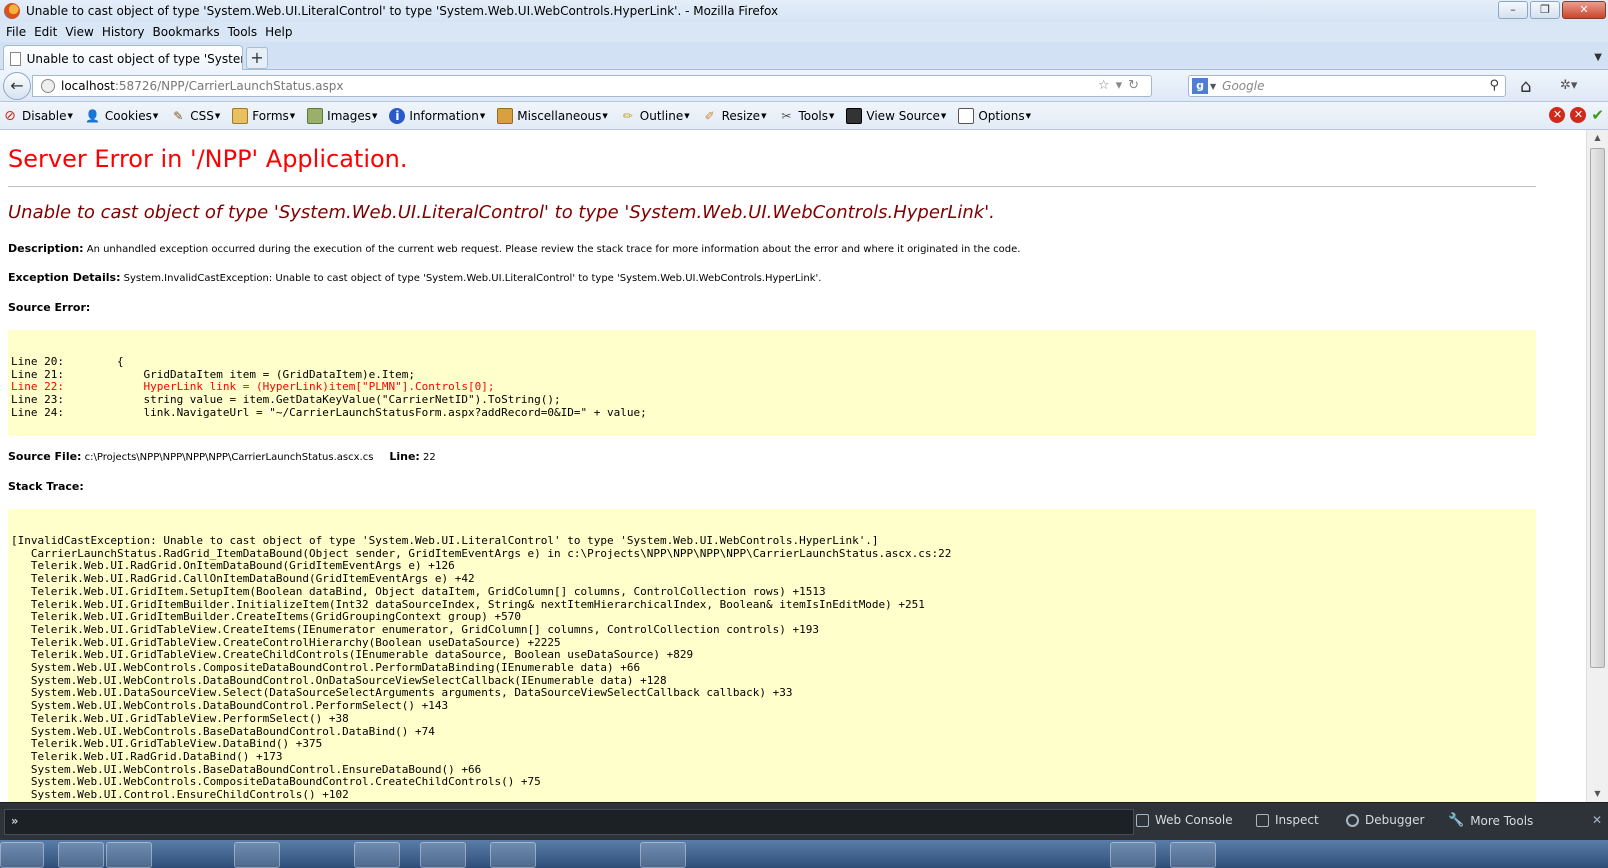 This screenshot has width=1608, height=868. I want to click on menu-view: View, so click(81, 32).